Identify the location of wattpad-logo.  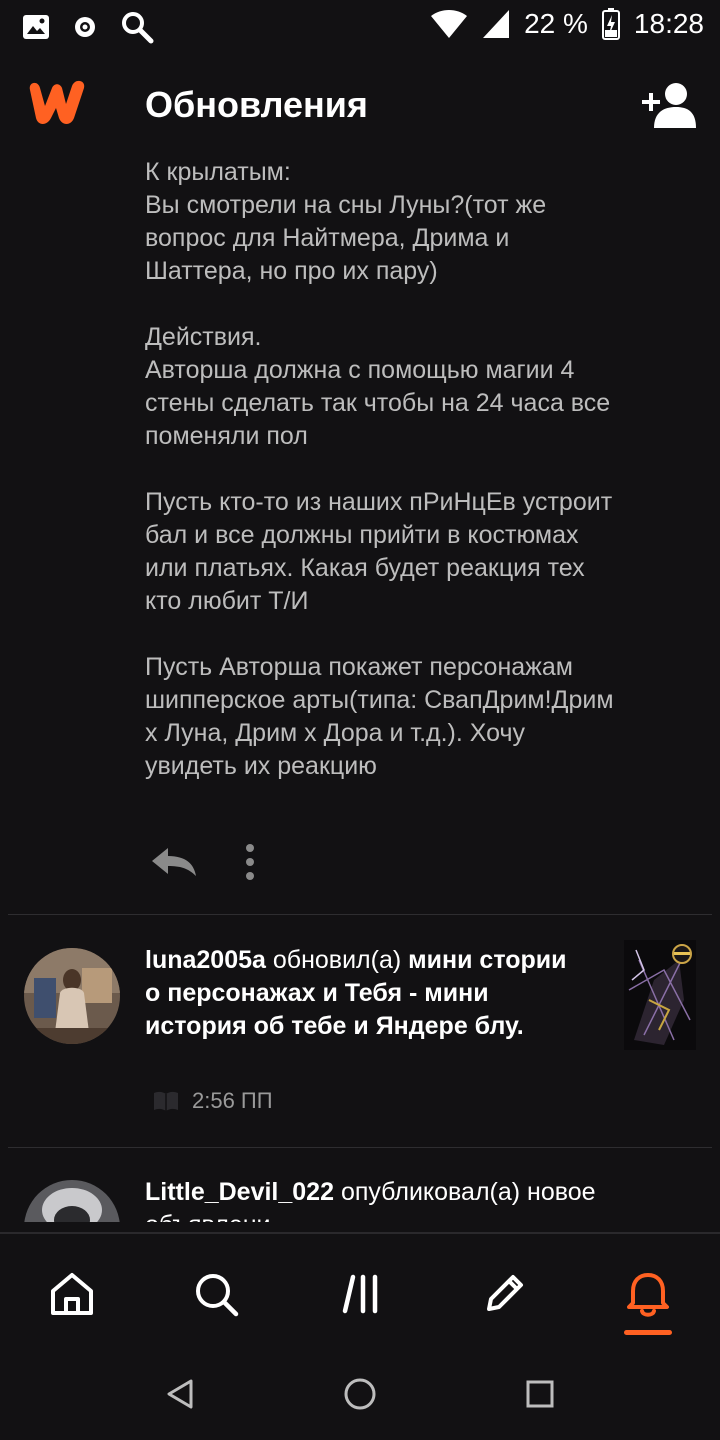
(57, 103).